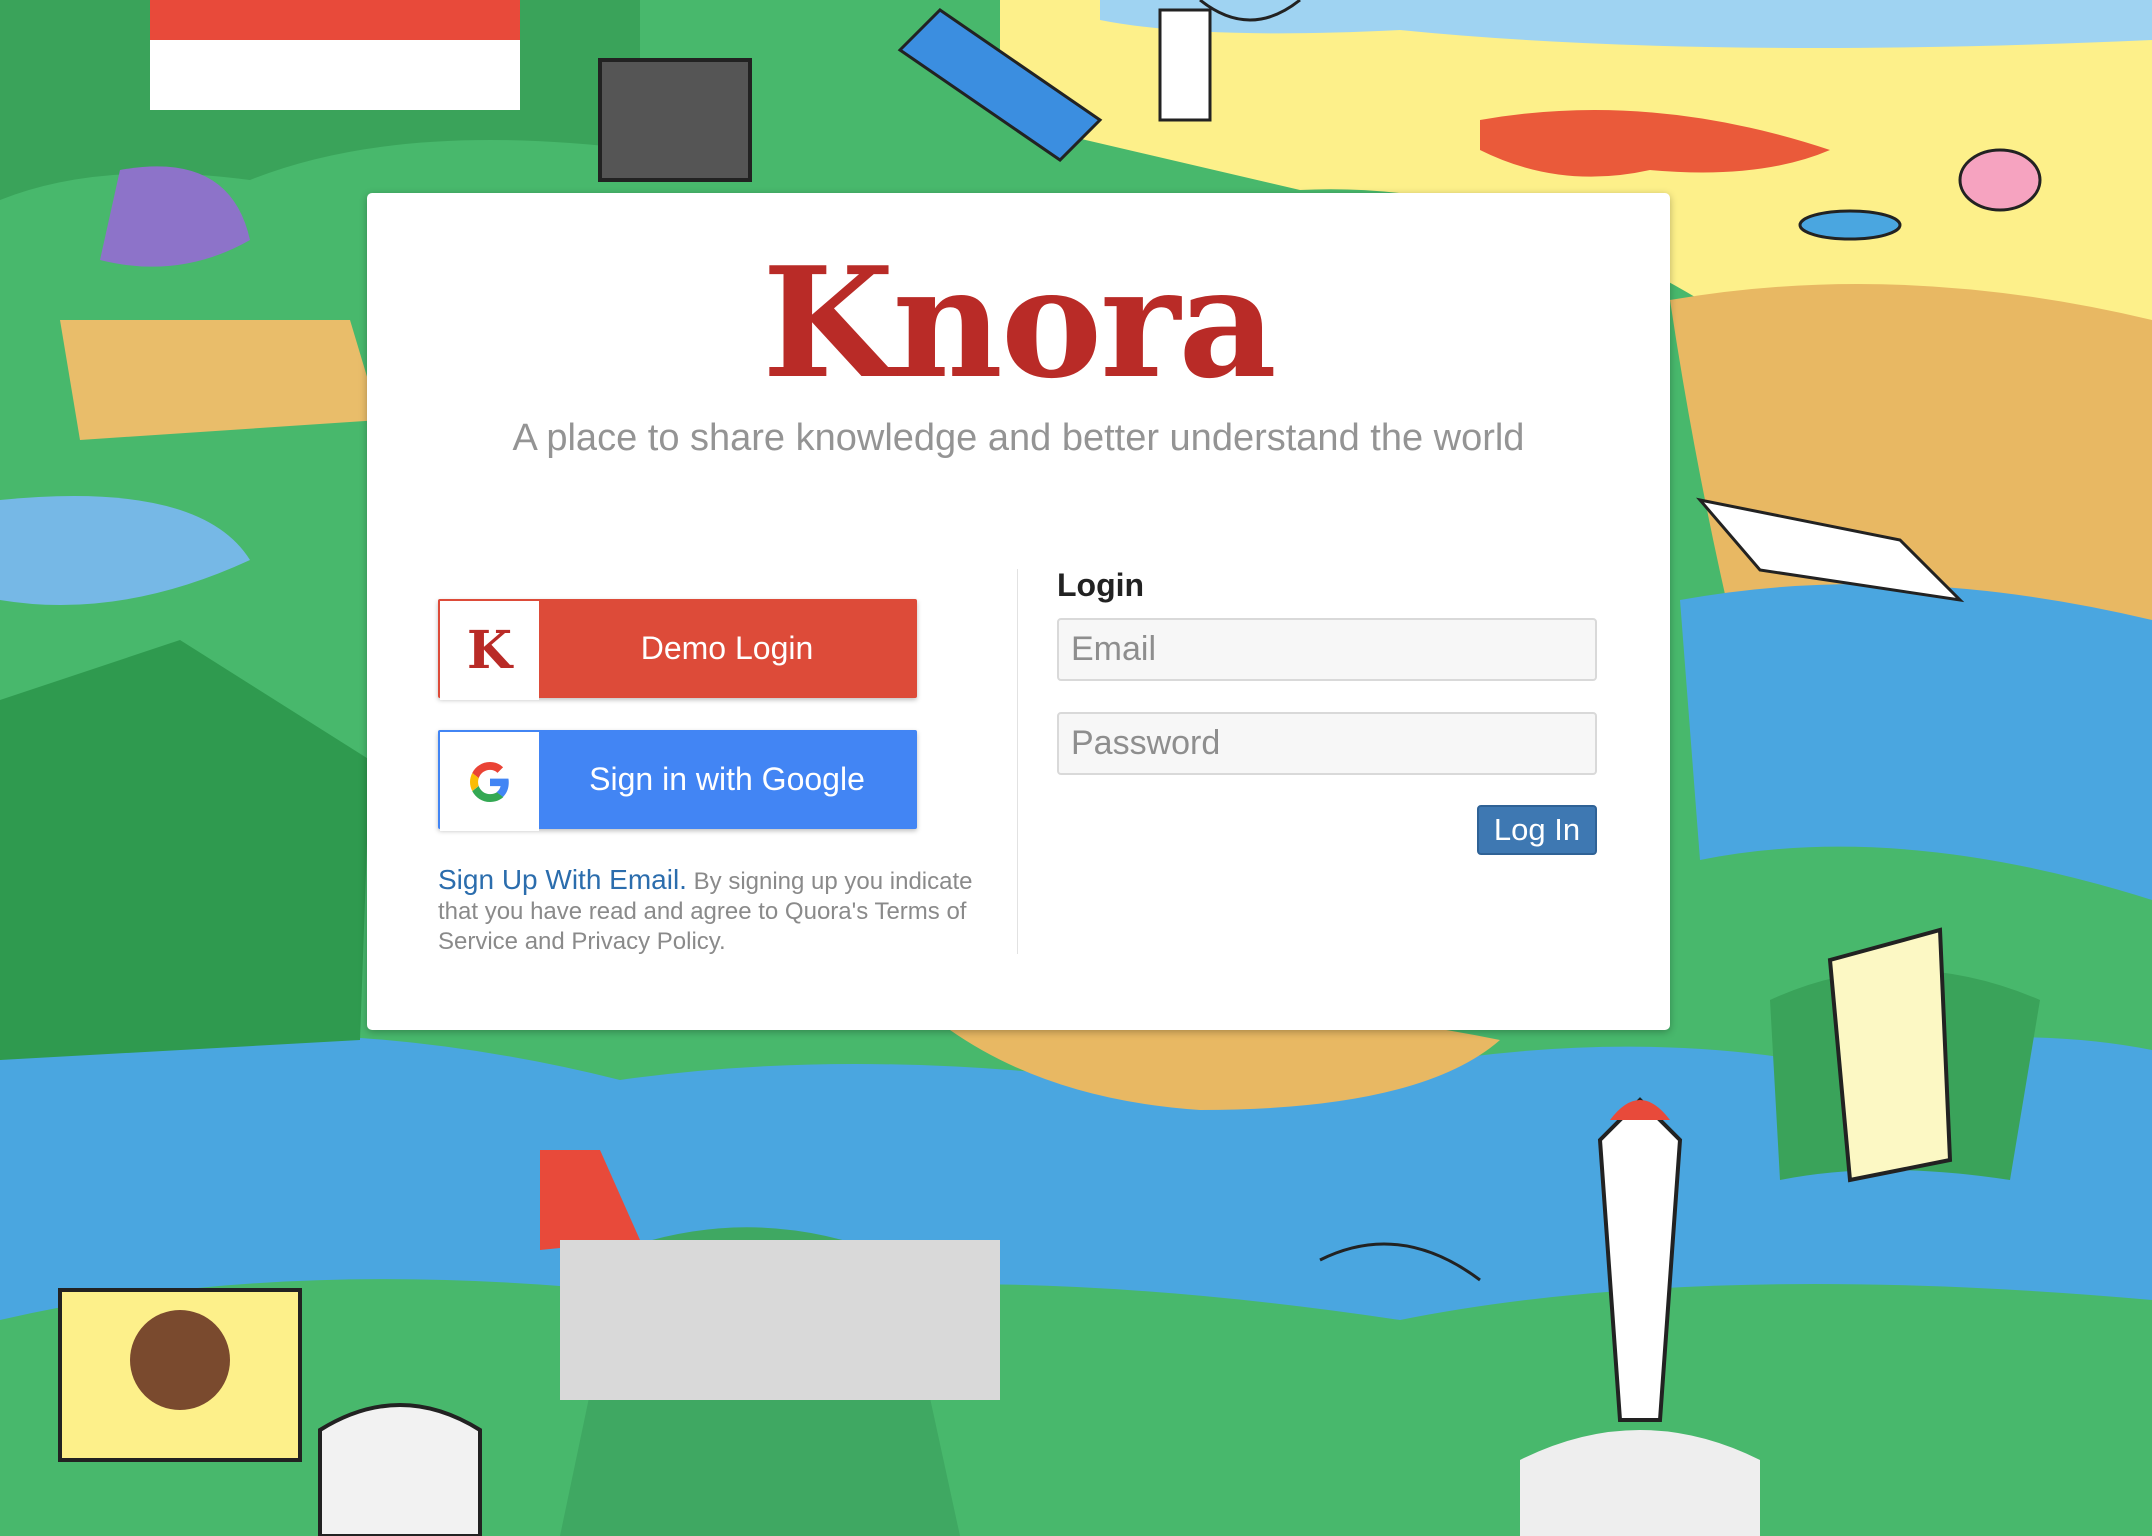  Describe the element at coordinates (1327, 743) in the screenshot. I see `password-field` at that location.